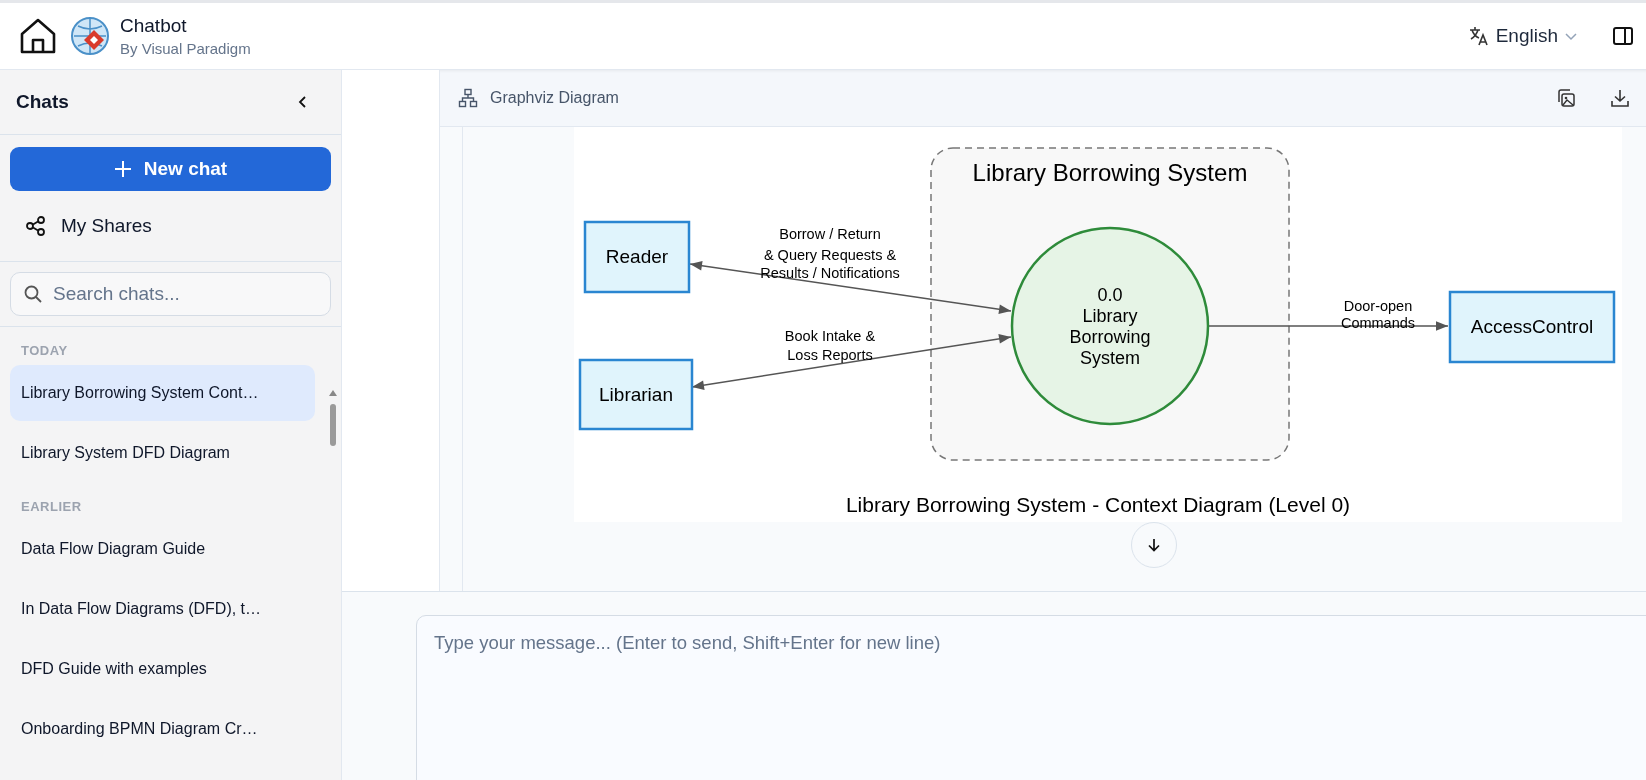 The width and height of the screenshot is (1646, 780). What do you see at coordinates (1378, 314) in the screenshot?
I see `flow-label: Door-open Commands` at bounding box center [1378, 314].